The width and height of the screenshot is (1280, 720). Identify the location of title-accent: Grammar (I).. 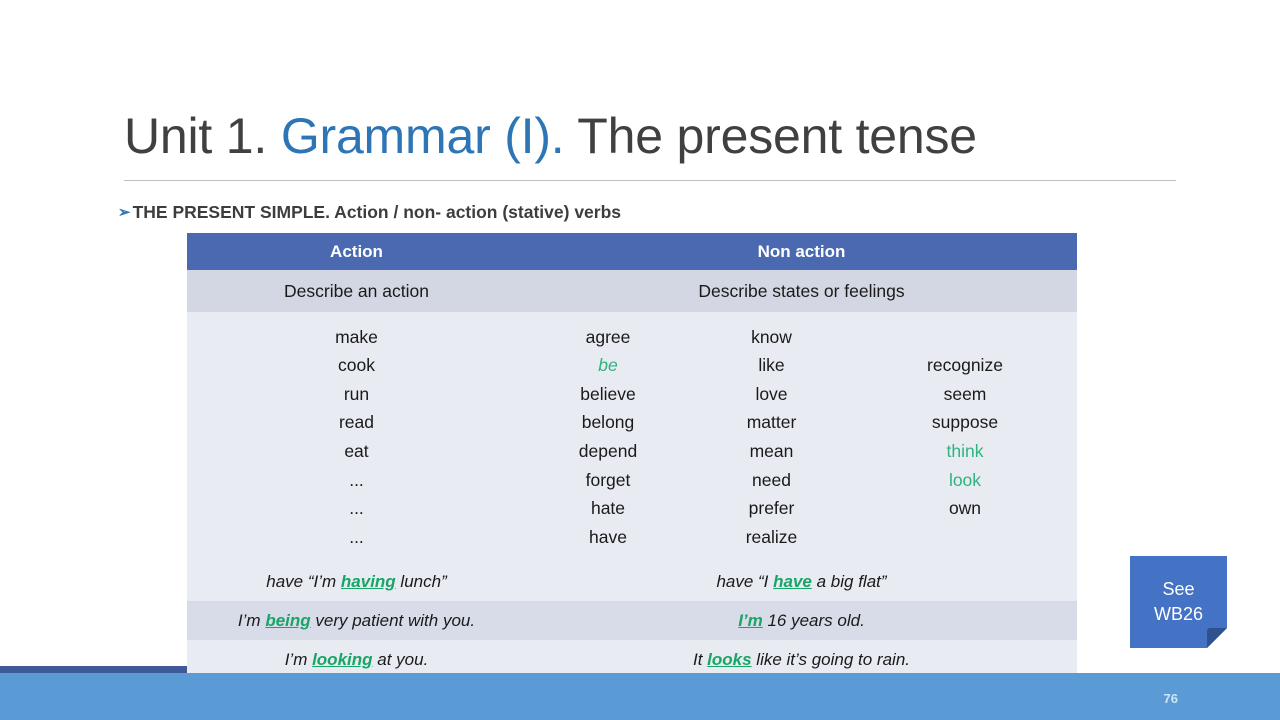
(422, 136).